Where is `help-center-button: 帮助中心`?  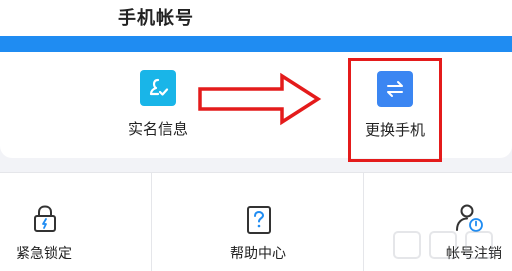
help-center-button: 帮助中心 is located at coordinates (258, 222).